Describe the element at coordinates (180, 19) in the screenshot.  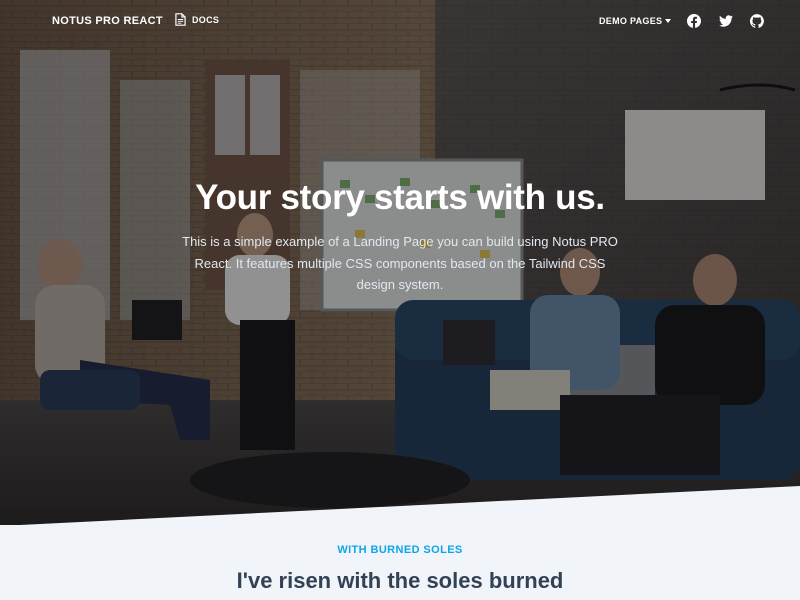
I see `document-icon` at that location.